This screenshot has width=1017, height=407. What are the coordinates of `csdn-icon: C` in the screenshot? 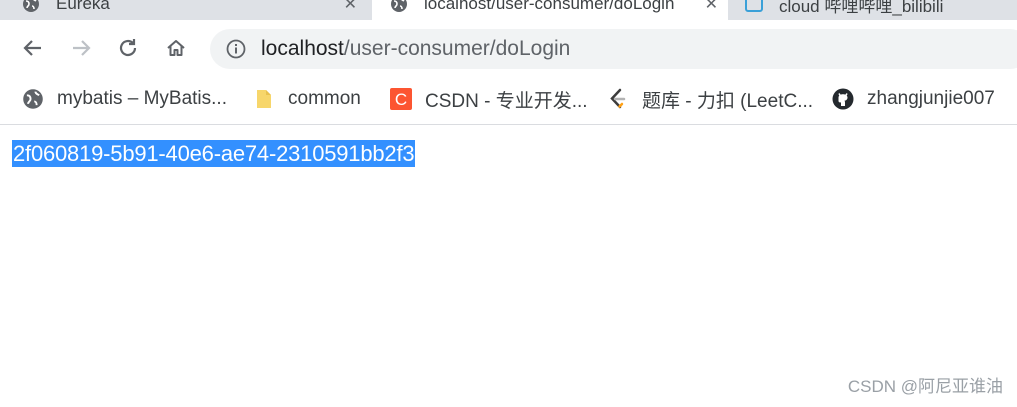 It's located at (401, 99).